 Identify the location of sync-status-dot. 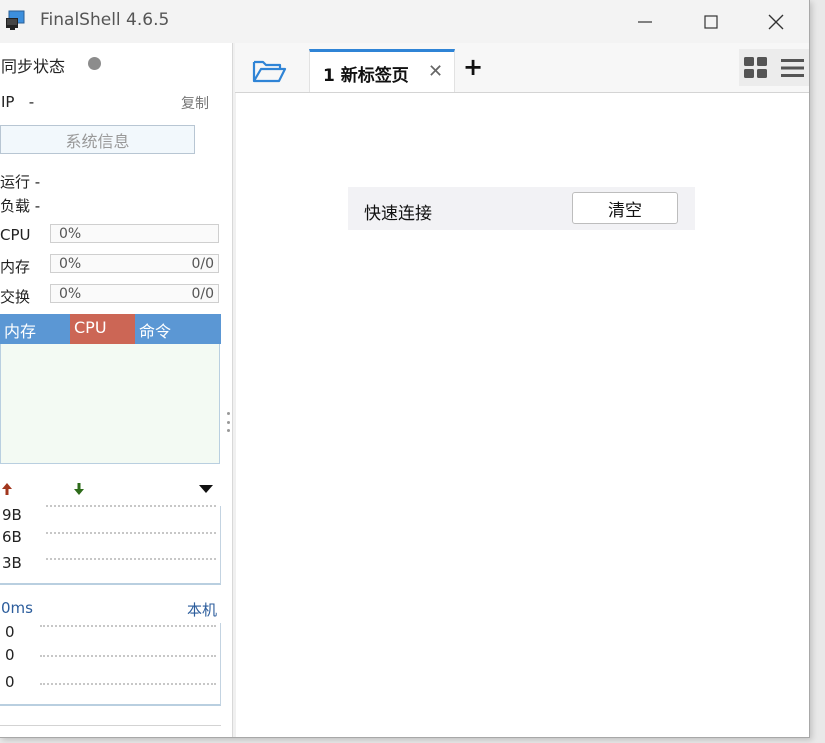
(94, 63).